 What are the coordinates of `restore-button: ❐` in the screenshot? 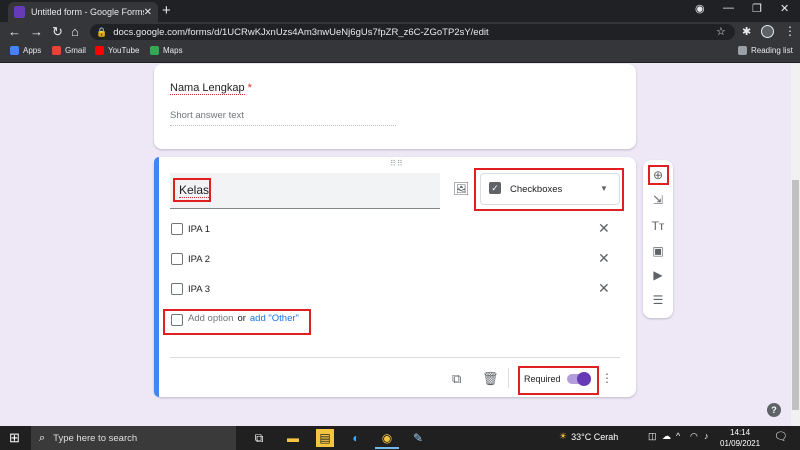 It's located at (757, 8).